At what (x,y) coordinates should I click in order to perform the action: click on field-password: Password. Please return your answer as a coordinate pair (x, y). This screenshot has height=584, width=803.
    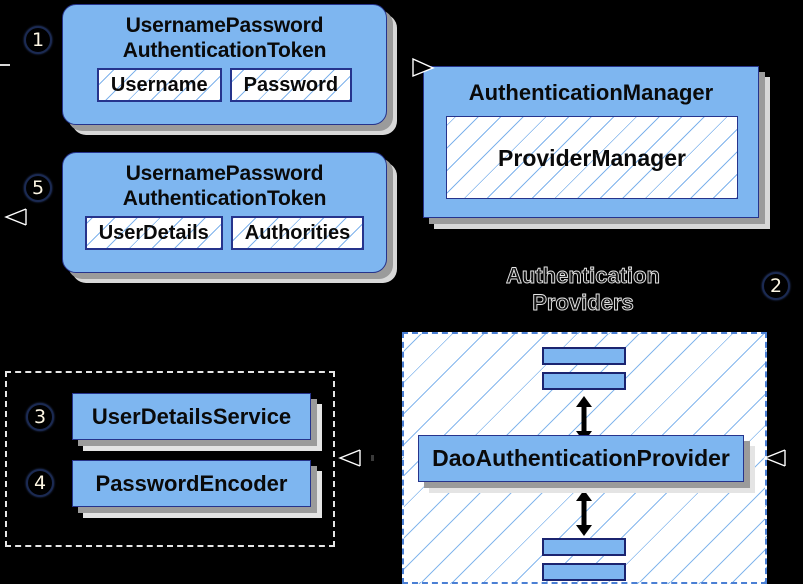
    Looking at the image, I should click on (291, 85).